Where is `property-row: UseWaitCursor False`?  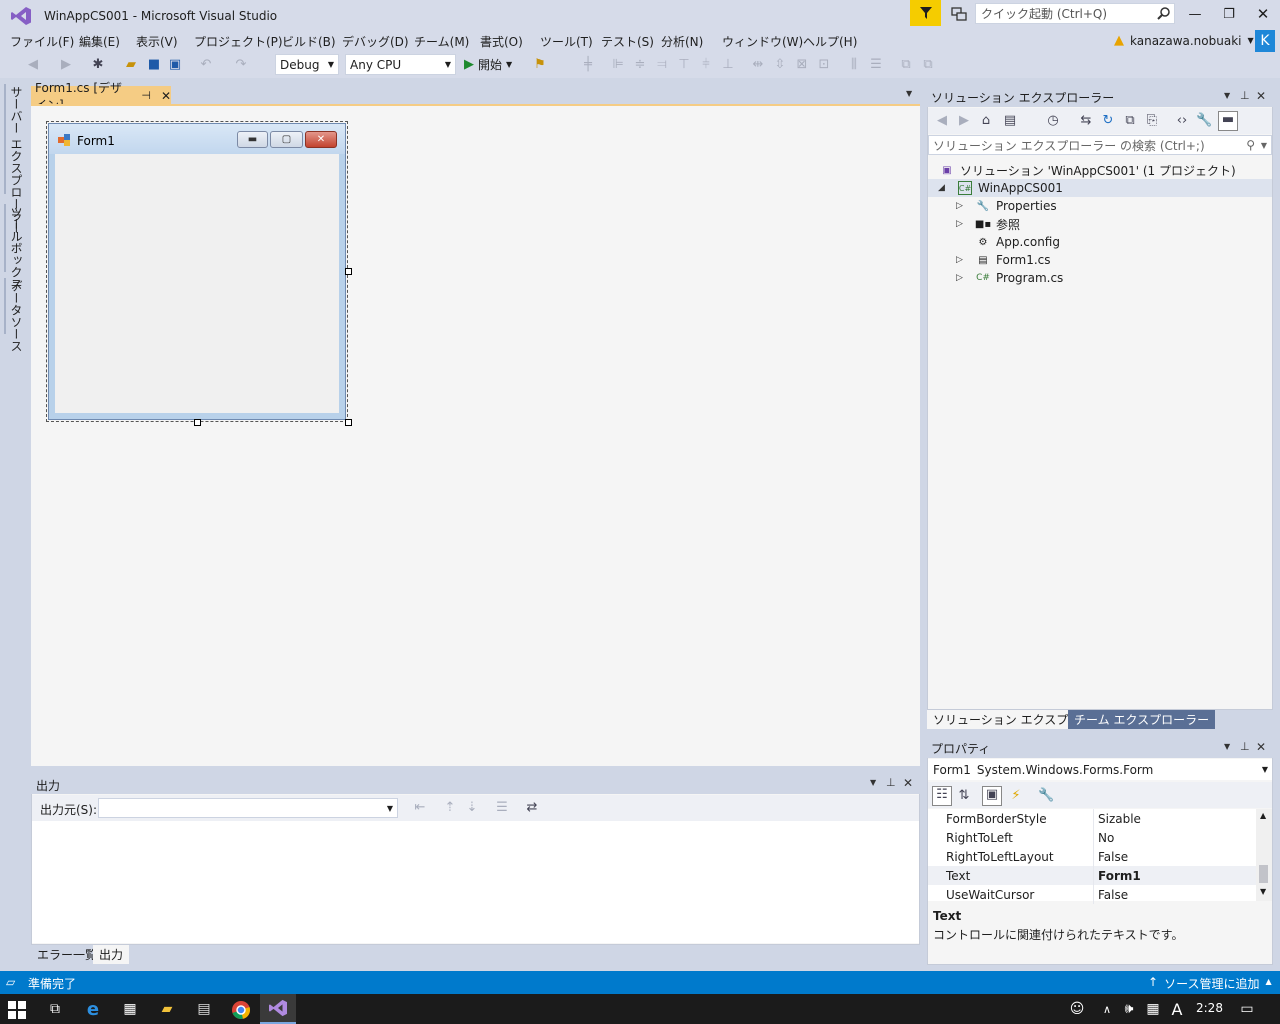
property-row: UseWaitCursor False is located at coordinates (1092, 894).